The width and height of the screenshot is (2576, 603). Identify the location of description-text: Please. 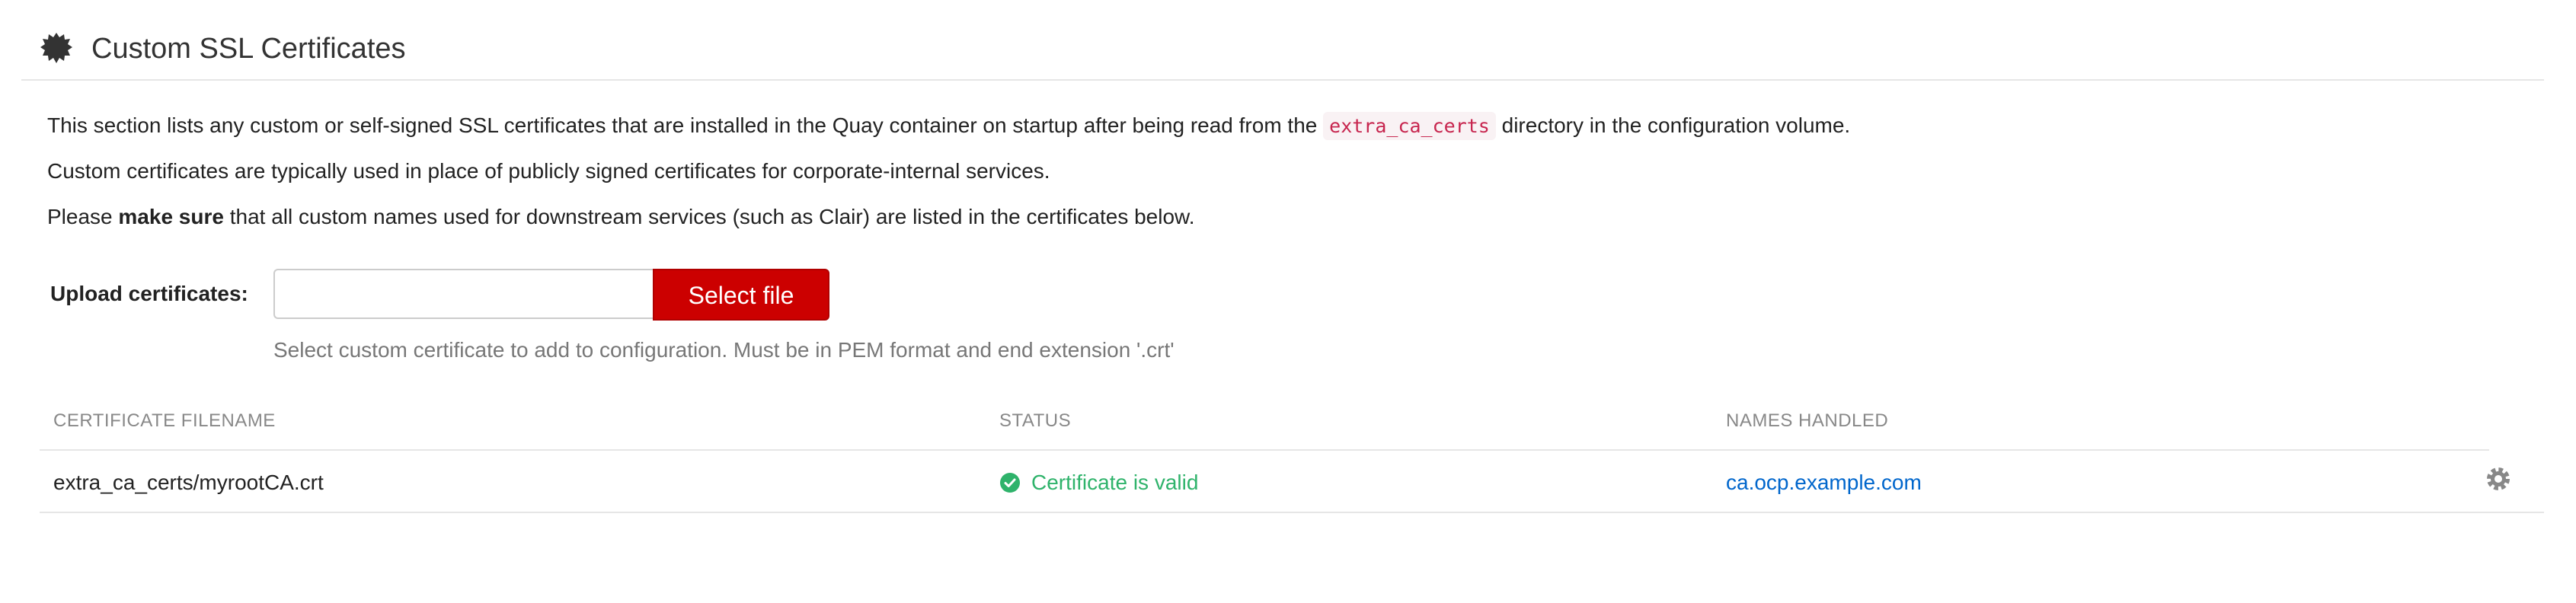
(83, 216).